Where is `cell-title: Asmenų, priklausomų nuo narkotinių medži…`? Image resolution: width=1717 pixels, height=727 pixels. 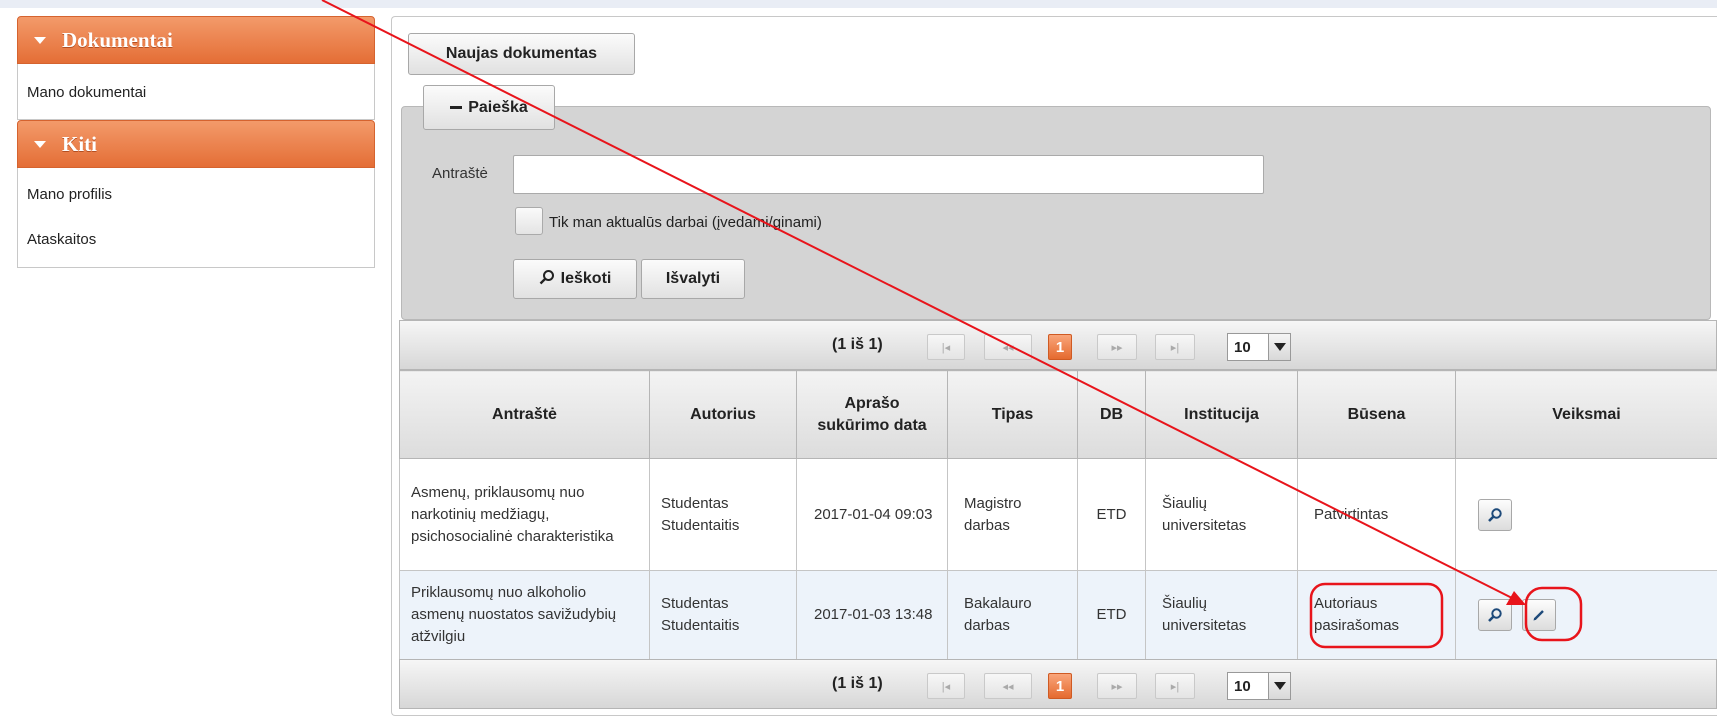
cell-title: Asmenų, priklausomų nuo narkotinių medži… is located at coordinates (524, 514).